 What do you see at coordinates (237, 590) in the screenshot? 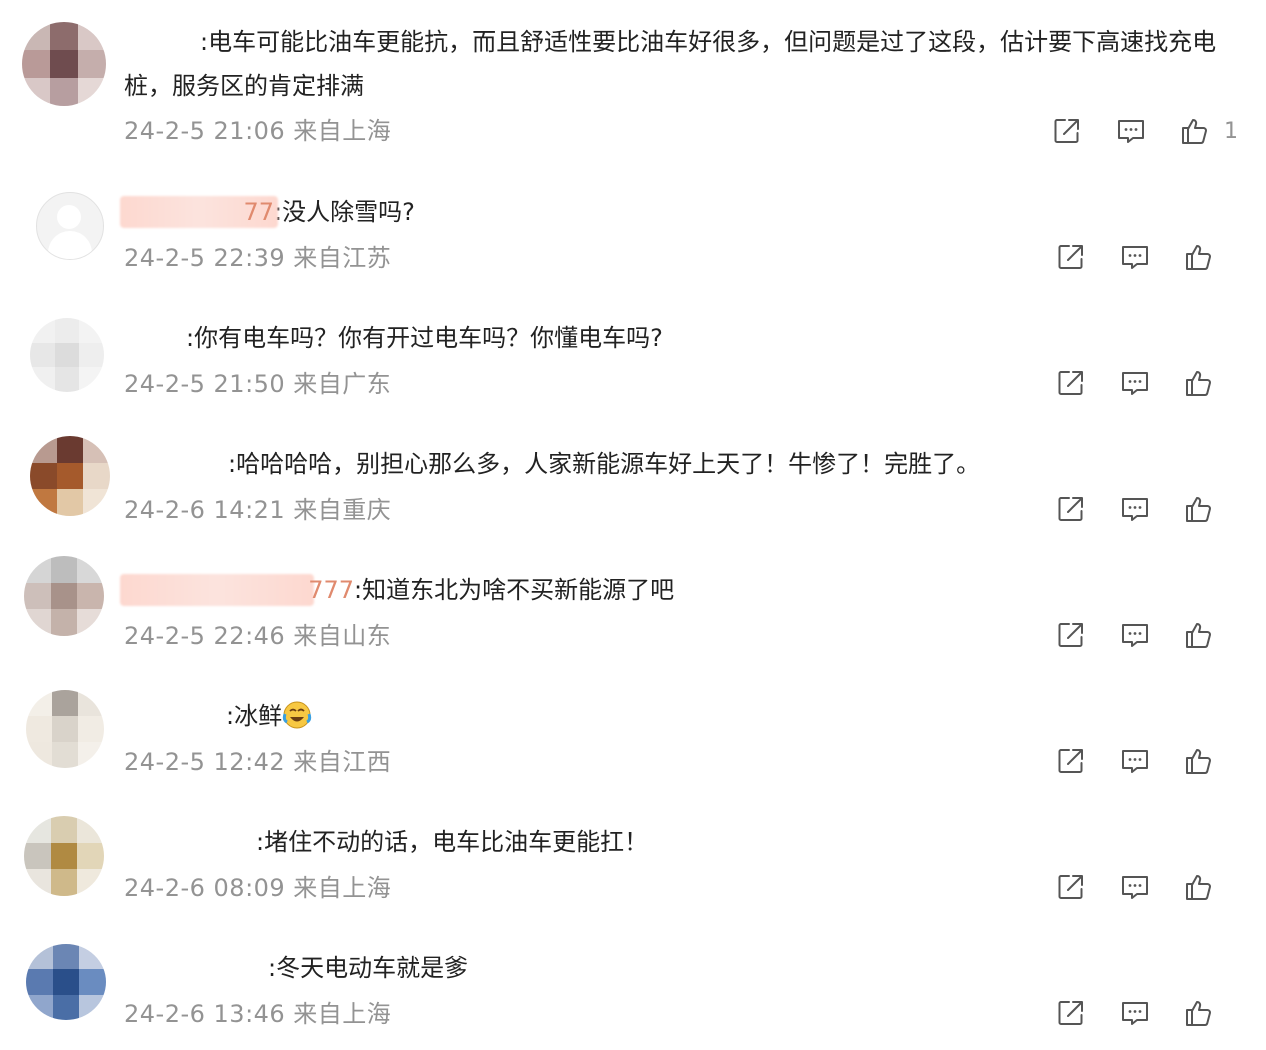
I see `username: 777` at bounding box center [237, 590].